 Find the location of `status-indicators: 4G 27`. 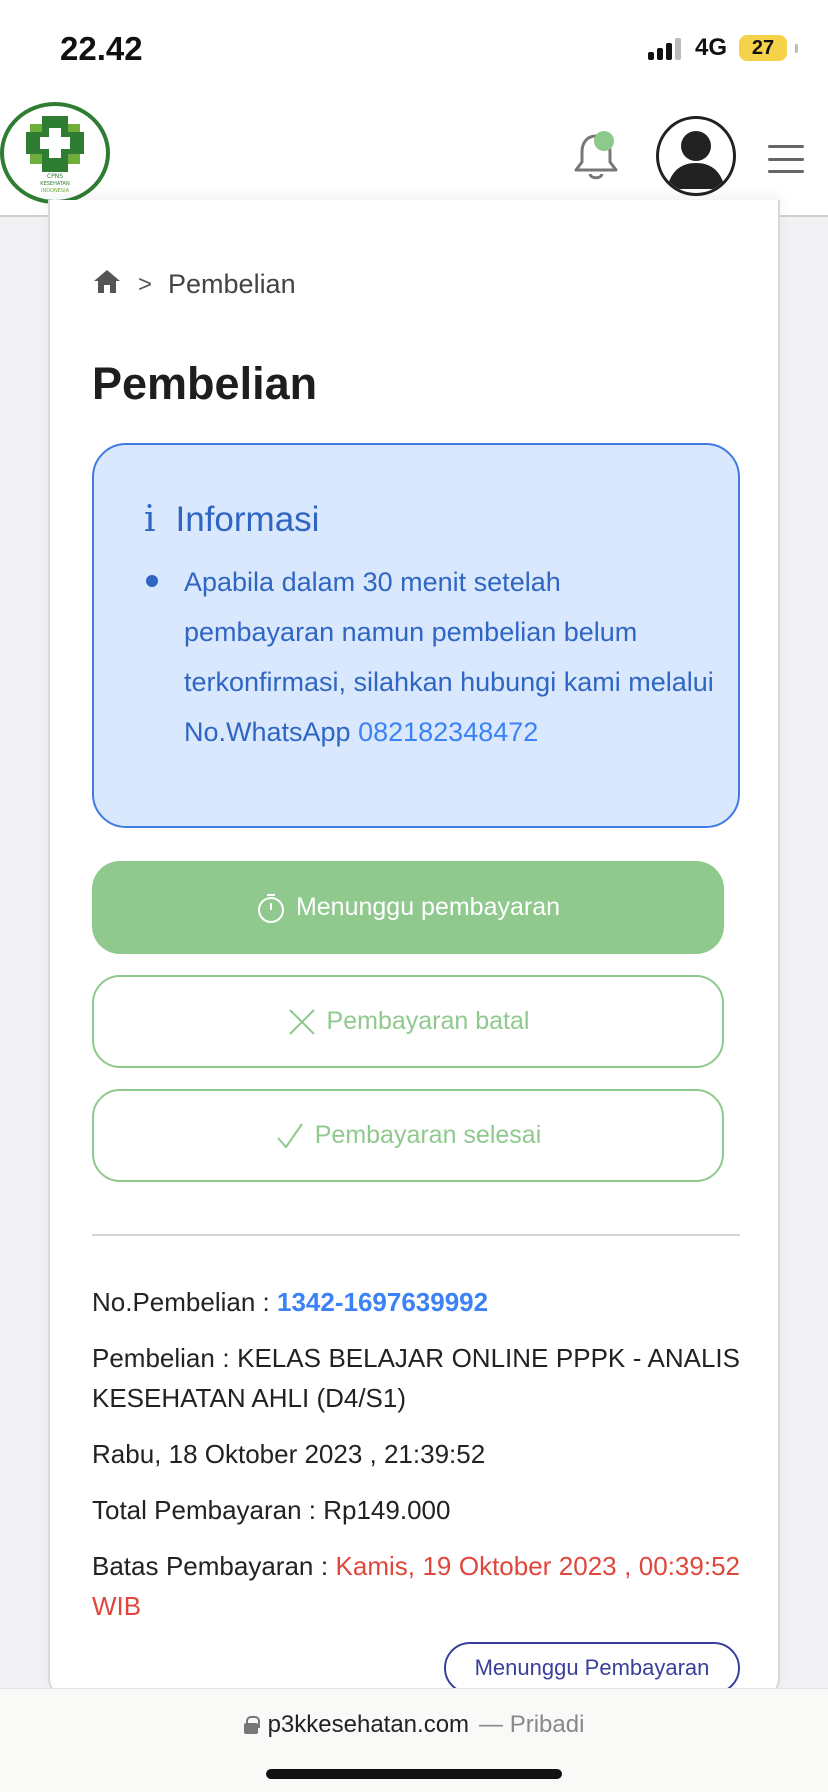

status-indicators: 4G 27 is located at coordinates (722, 48).